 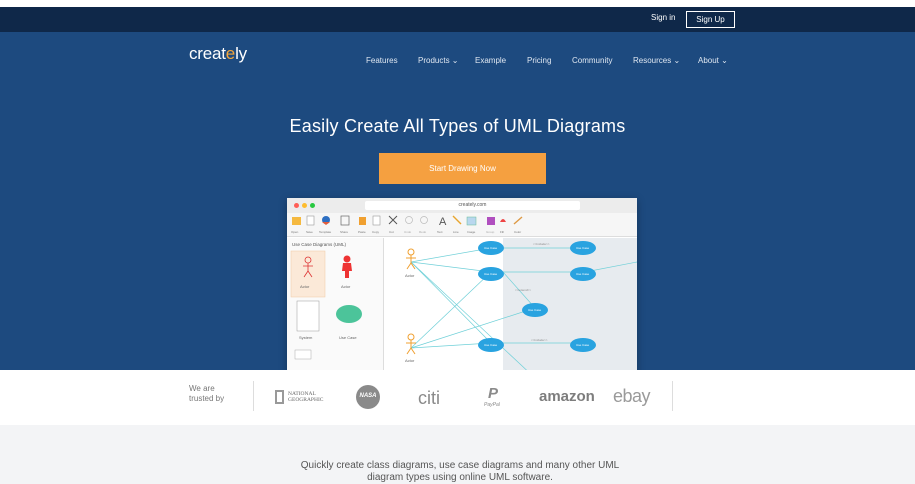 I want to click on ebay-logo: ebay, so click(x=632, y=396).